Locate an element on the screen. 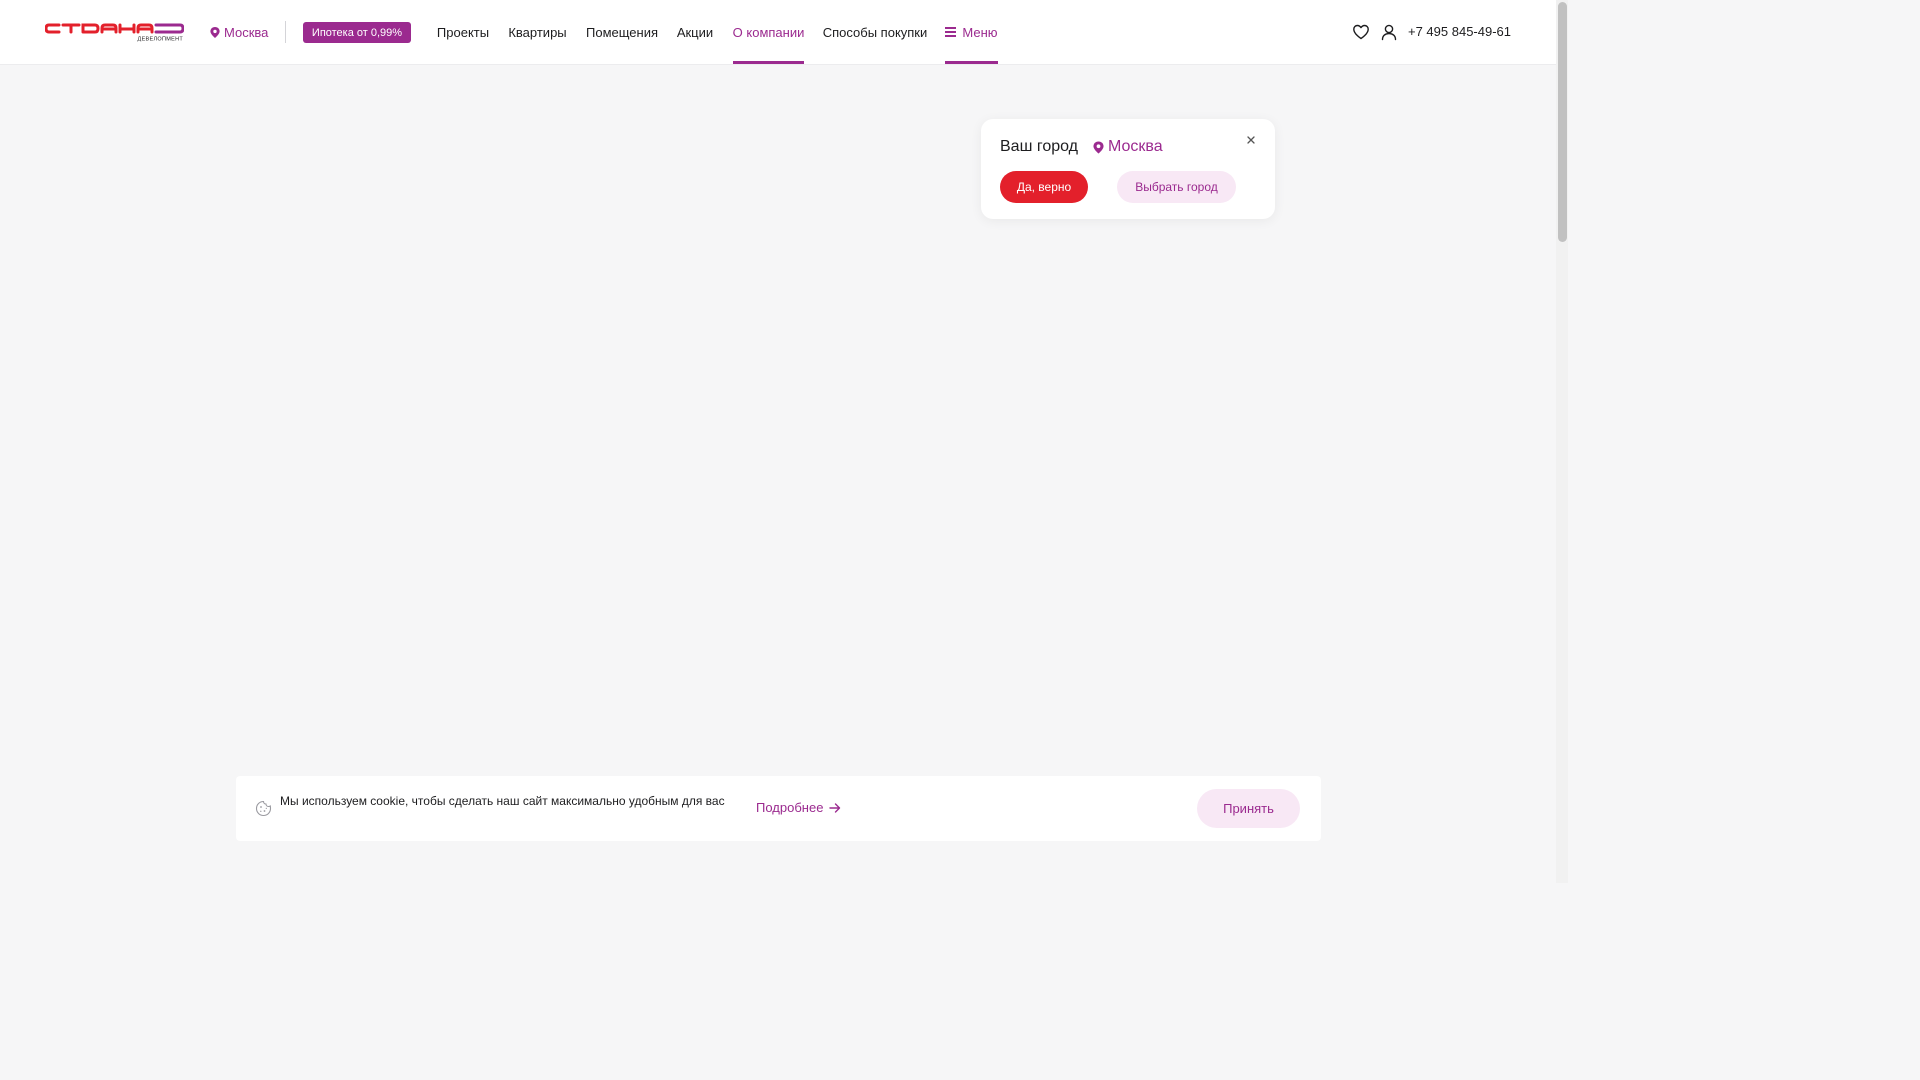  cookie-icon is located at coordinates (263, 808).